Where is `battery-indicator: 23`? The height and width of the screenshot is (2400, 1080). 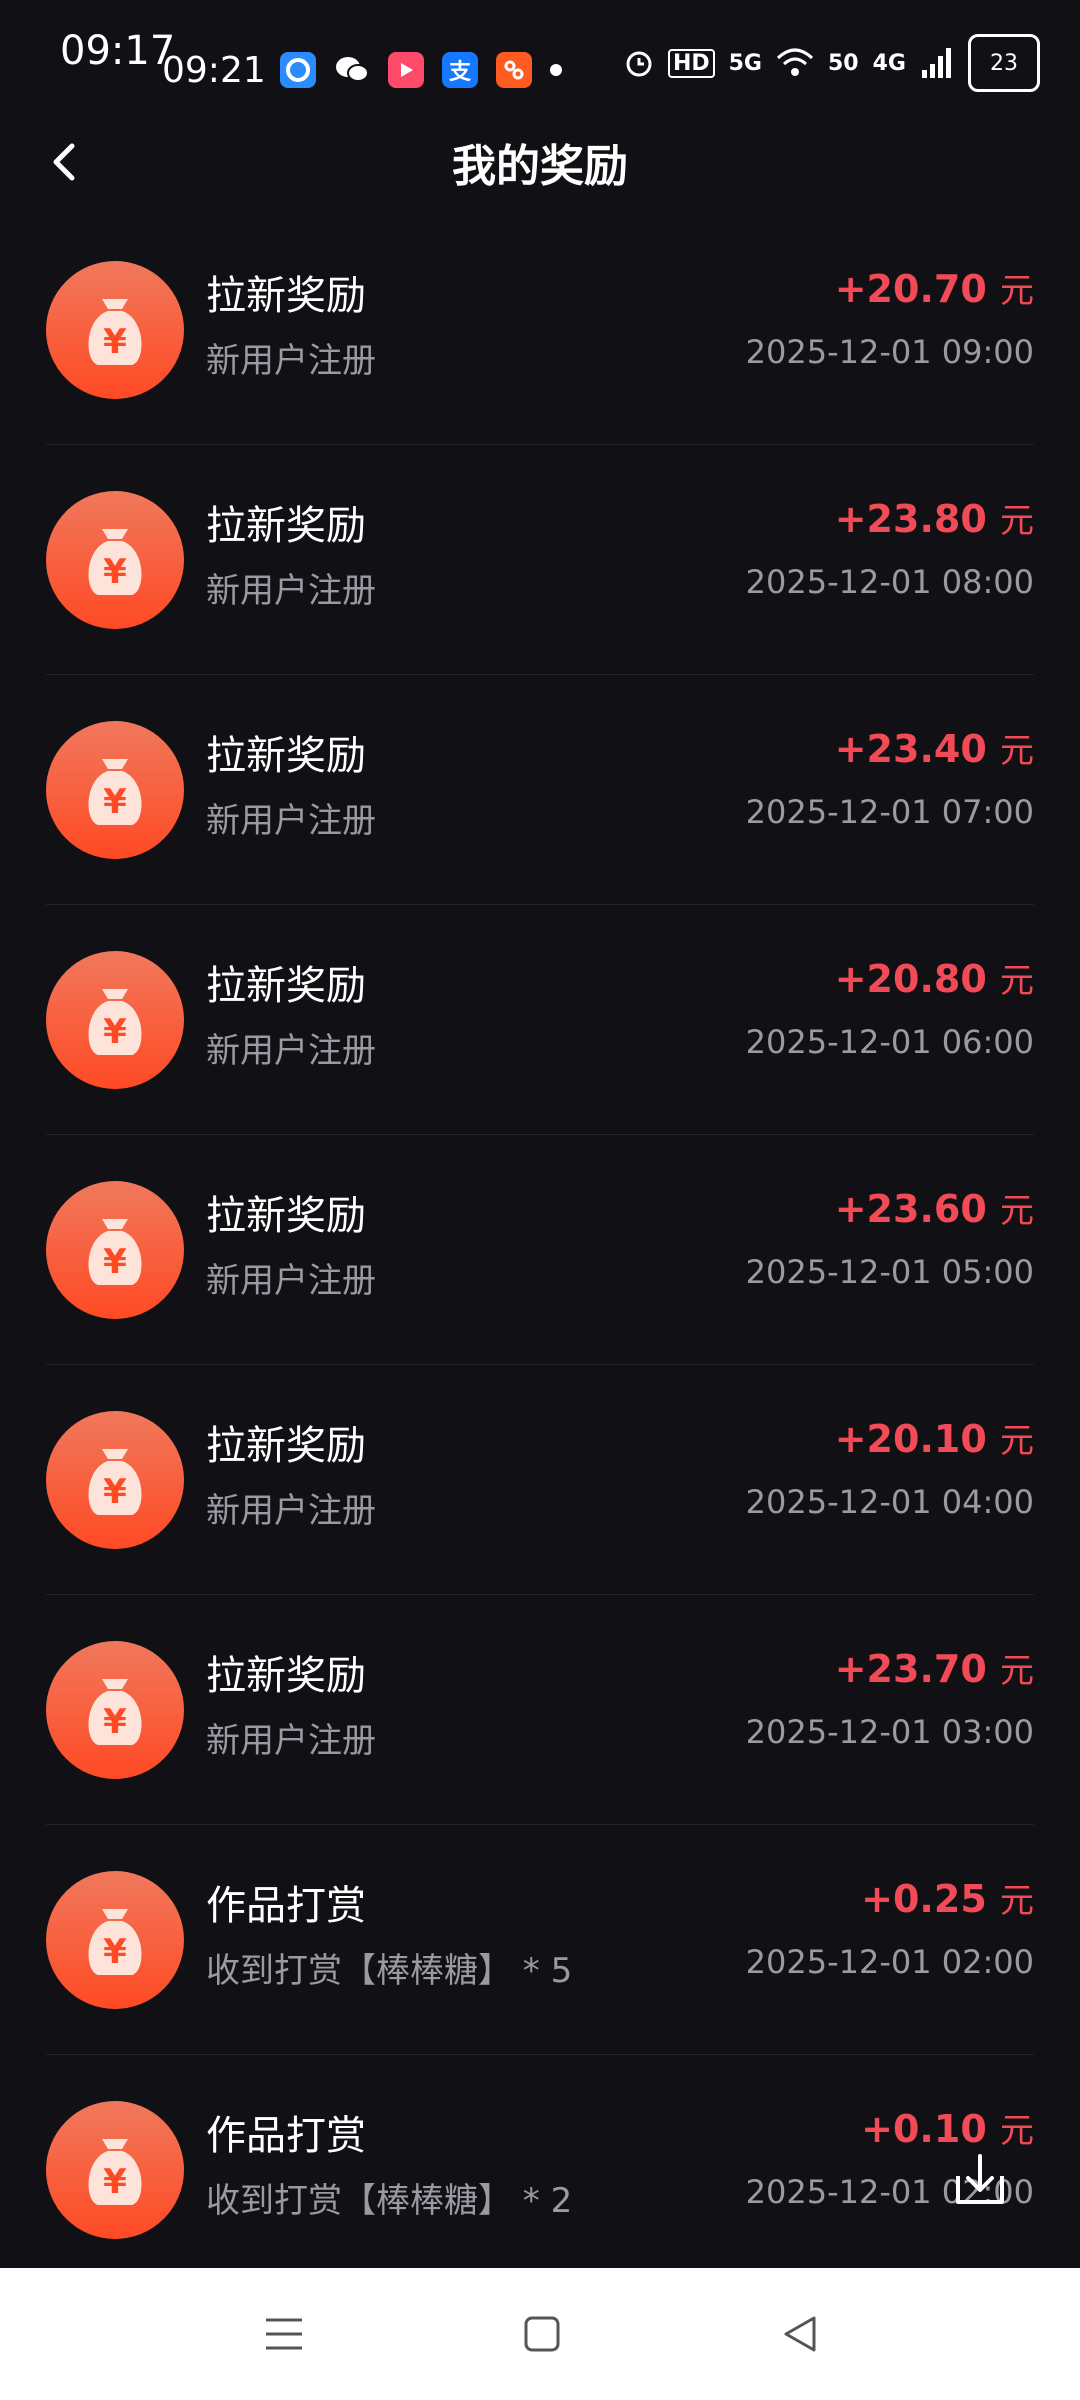
battery-indicator: 23 is located at coordinates (1004, 63).